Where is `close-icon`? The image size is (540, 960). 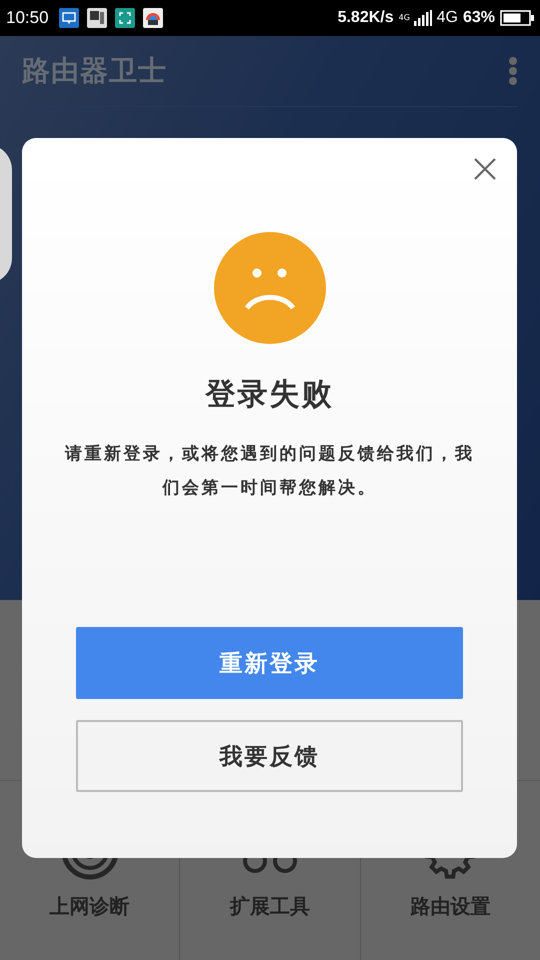
close-icon is located at coordinates (485, 169).